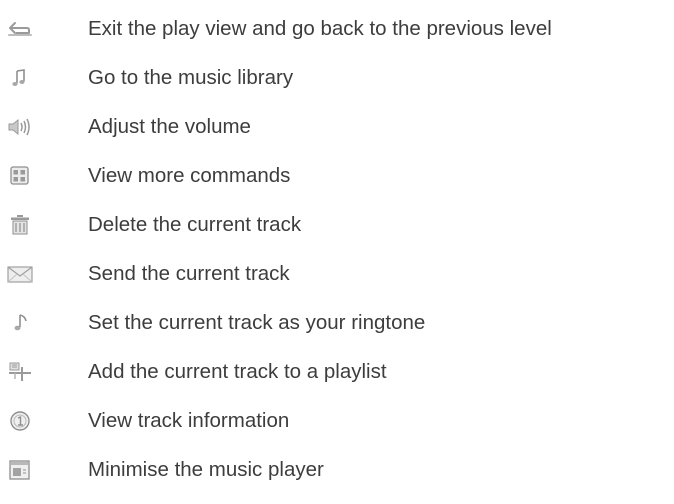 The height and width of the screenshot is (504, 674). What do you see at coordinates (337, 422) in the screenshot?
I see `legend-row-track-info: View track information` at bounding box center [337, 422].